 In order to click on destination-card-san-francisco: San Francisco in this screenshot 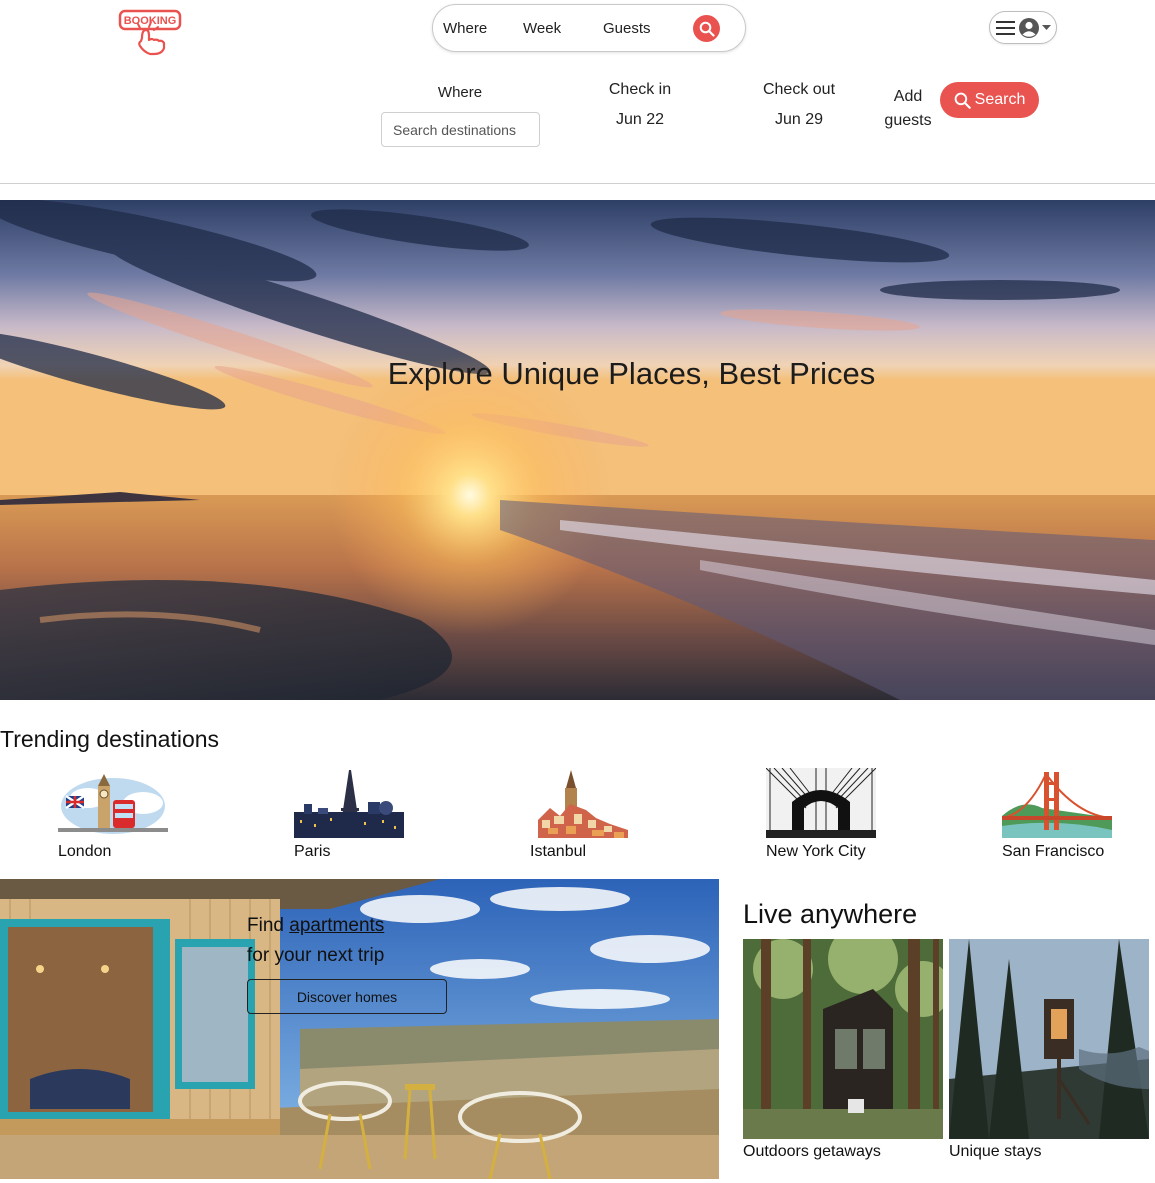, I will do `click(1058, 814)`.